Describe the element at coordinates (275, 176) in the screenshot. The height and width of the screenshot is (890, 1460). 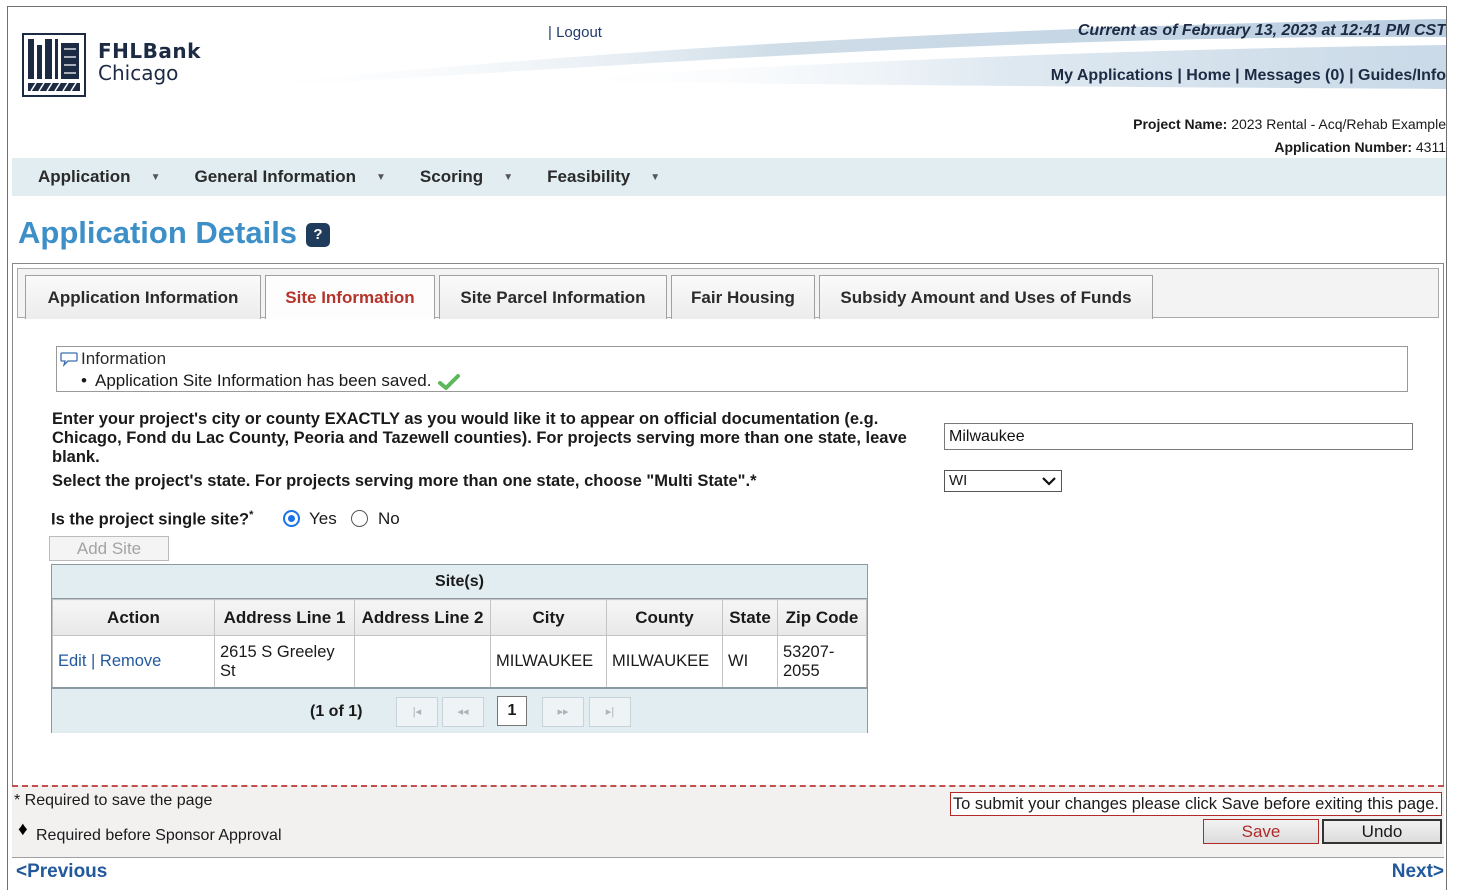
I see `menu-label: General Information` at that location.